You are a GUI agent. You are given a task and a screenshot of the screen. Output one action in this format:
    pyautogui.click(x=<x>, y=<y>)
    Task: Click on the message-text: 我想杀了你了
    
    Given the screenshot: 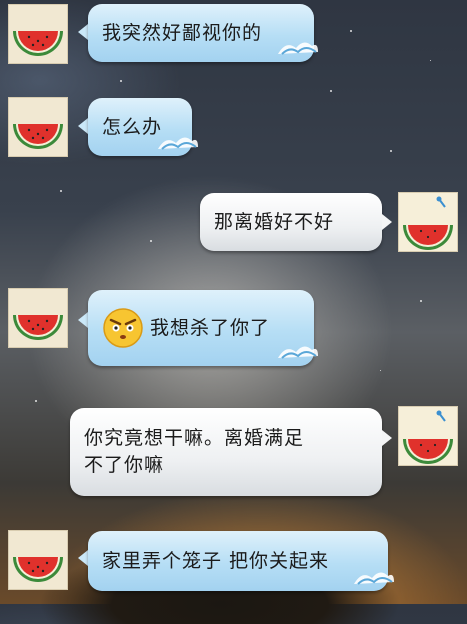 What is the action you would take?
    pyautogui.click(x=210, y=327)
    